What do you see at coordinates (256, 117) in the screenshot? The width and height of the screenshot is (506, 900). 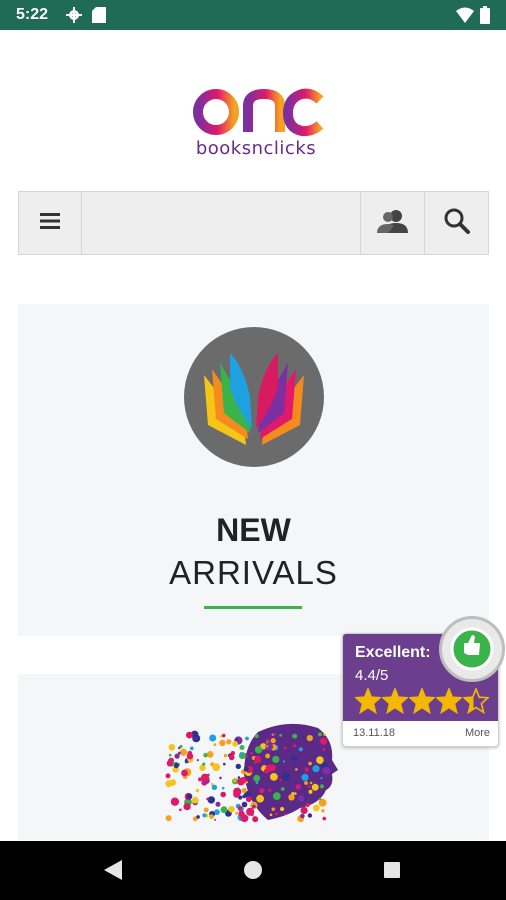 I see `site-logo: booksnclicks` at bounding box center [256, 117].